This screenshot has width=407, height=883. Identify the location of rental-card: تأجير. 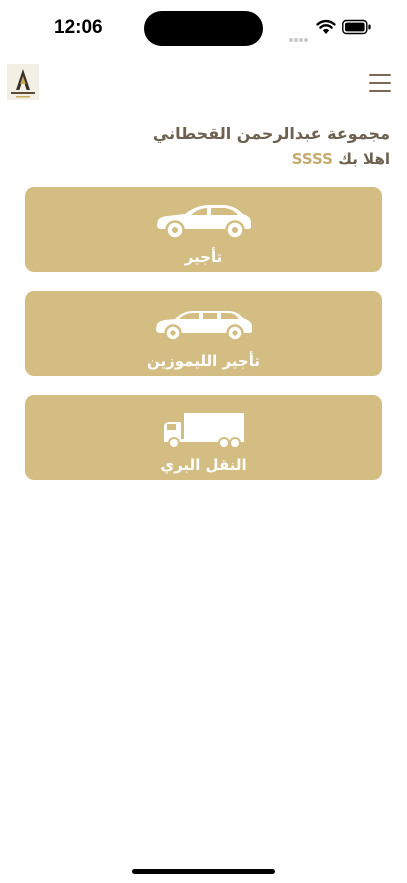
(203, 229).